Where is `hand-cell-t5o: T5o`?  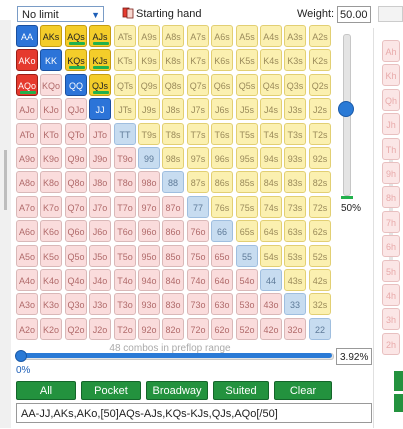
hand-cell-t5o: T5o is located at coordinates (125, 256).